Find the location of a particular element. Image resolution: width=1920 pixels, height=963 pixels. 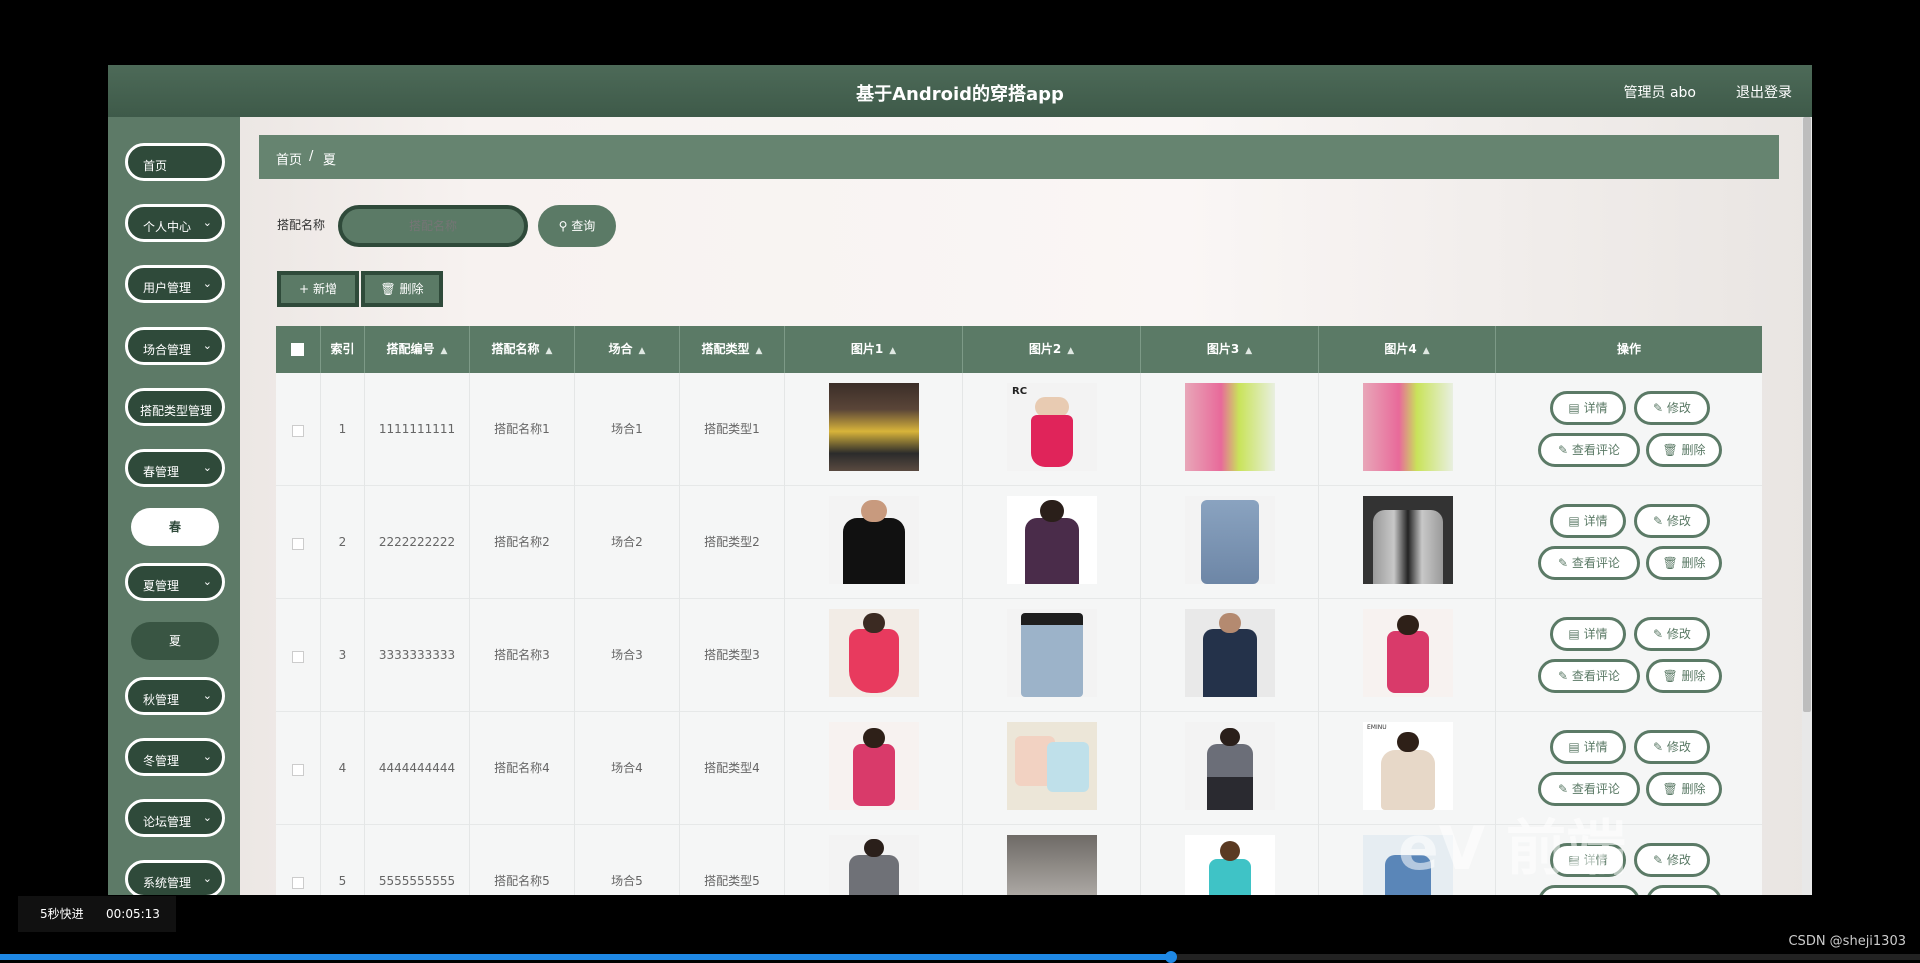

column-header-image2: 图片2 ▲ is located at coordinates (1052, 349).